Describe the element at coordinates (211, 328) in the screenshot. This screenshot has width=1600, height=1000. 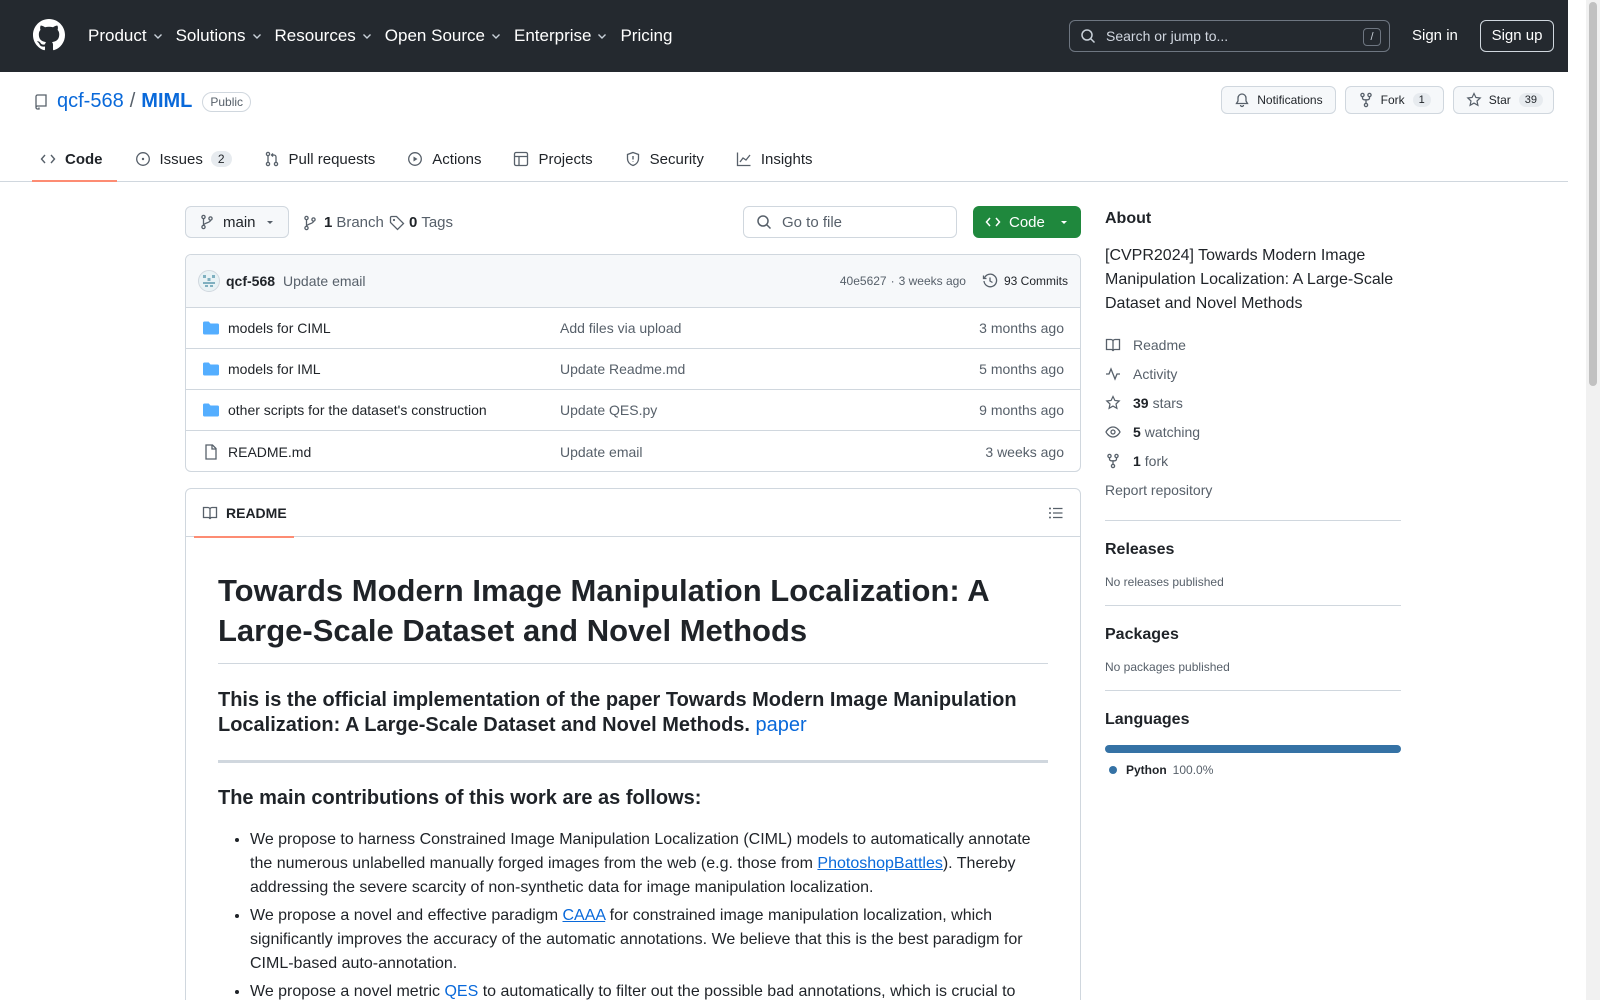
I see `folder-icon` at that location.